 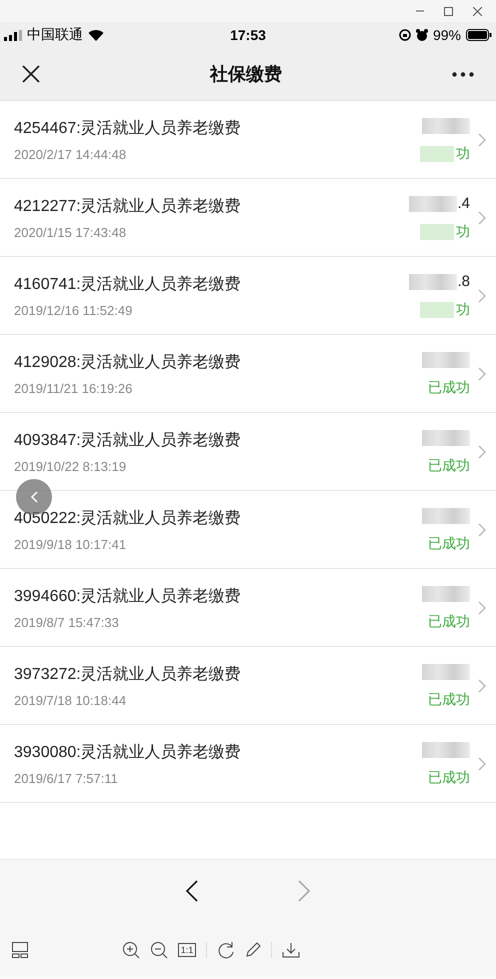 I want to click on more-icon, so click(x=463, y=74).